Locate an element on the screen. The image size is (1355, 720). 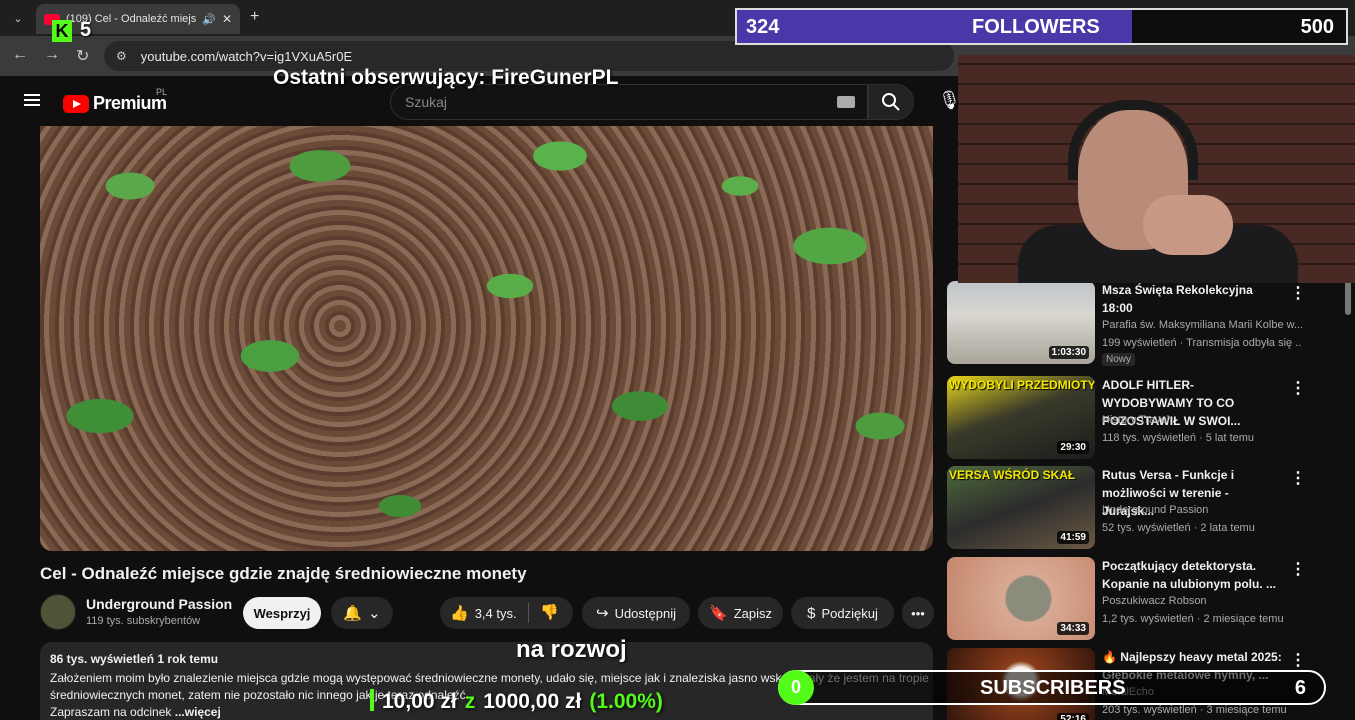
tab-search-chevron-icon: ⌄ is located at coordinates (18, 18).